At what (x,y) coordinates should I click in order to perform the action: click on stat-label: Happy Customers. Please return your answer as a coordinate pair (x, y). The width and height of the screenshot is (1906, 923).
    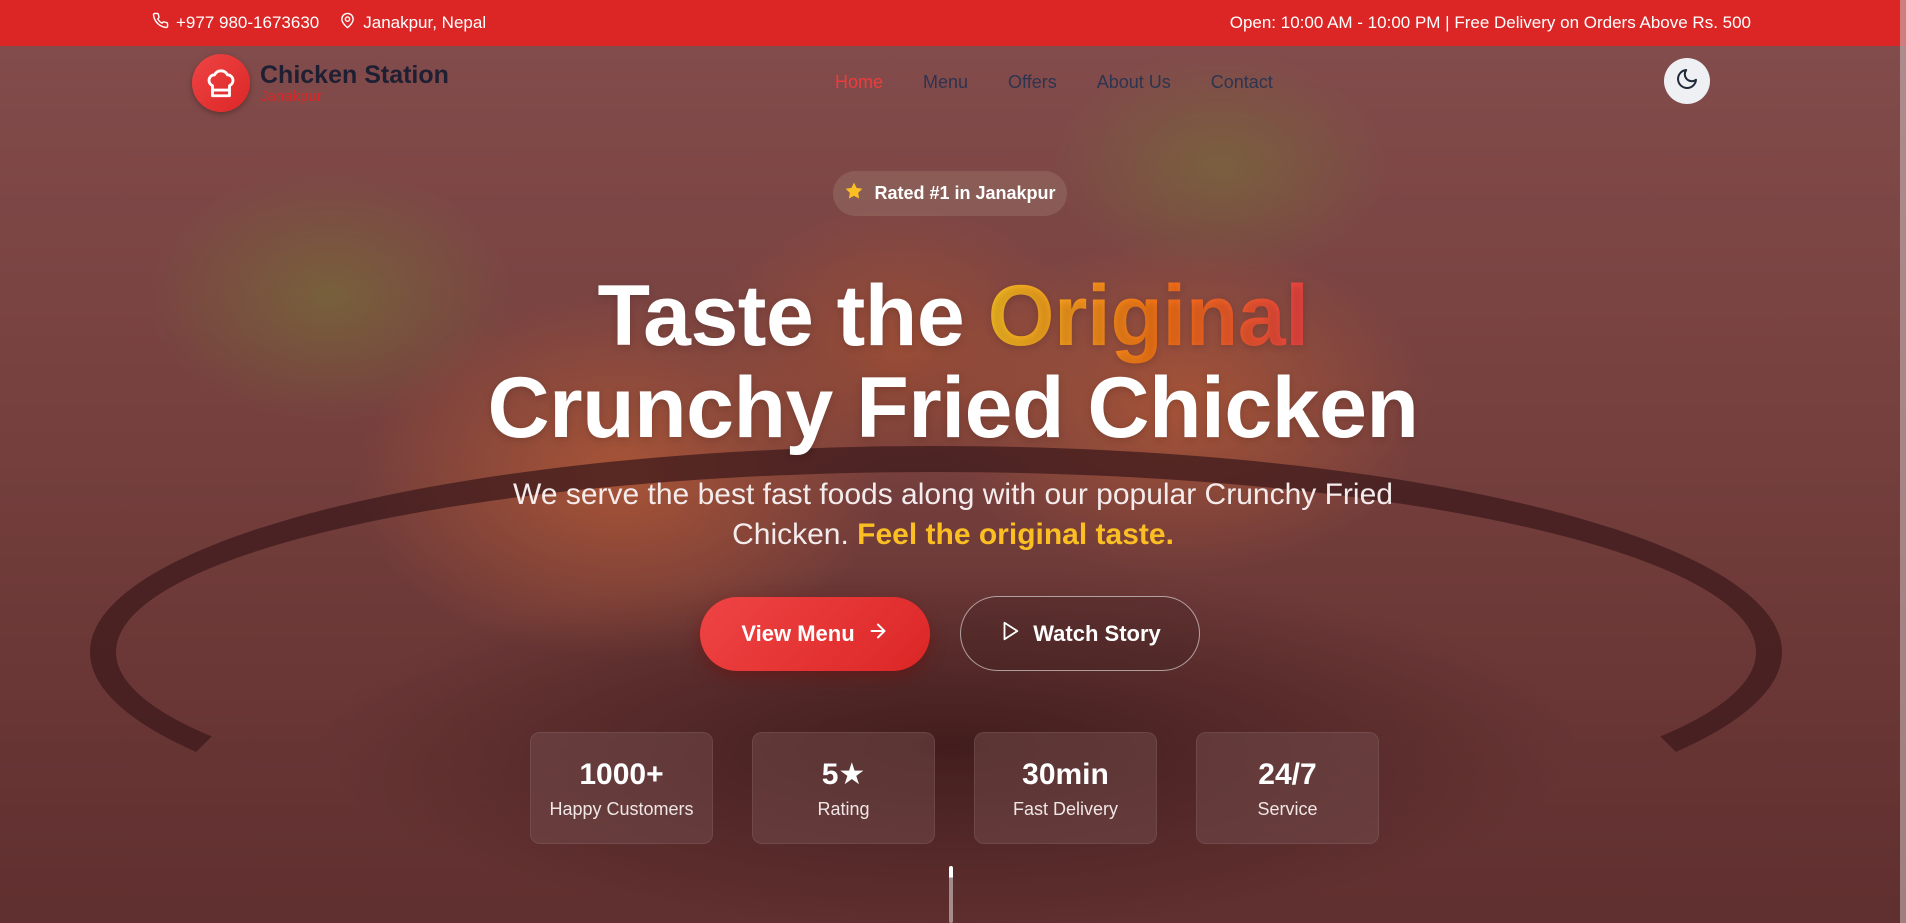
    Looking at the image, I should click on (621, 808).